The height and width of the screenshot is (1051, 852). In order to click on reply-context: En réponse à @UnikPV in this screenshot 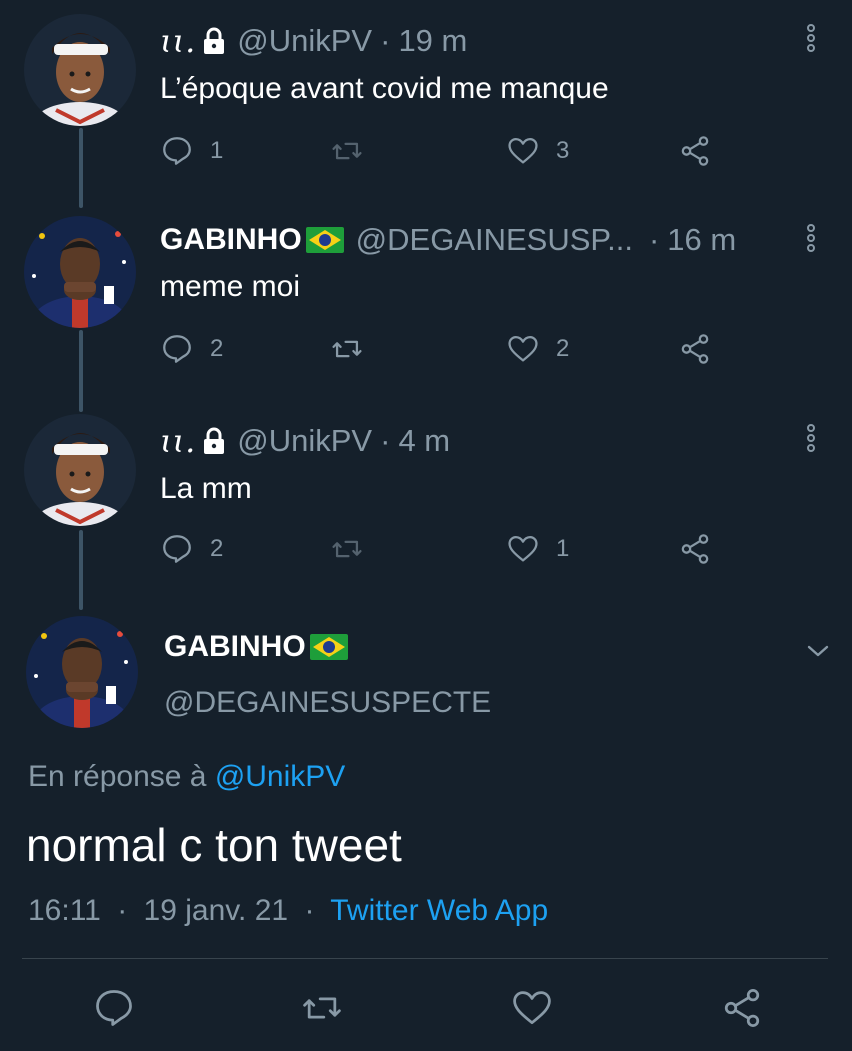, I will do `click(186, 777)`.